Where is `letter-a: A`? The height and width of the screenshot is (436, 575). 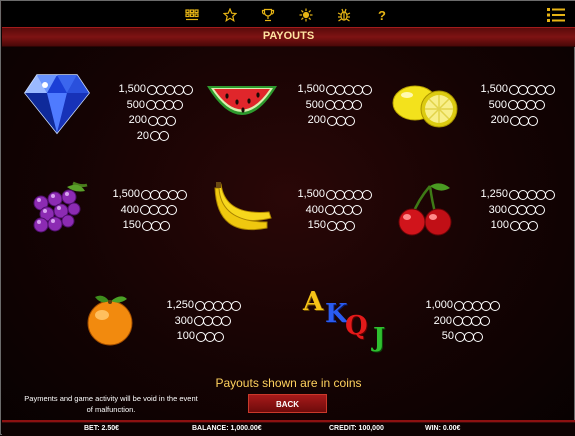
letter-a: A is located at coordinates (313, 302).